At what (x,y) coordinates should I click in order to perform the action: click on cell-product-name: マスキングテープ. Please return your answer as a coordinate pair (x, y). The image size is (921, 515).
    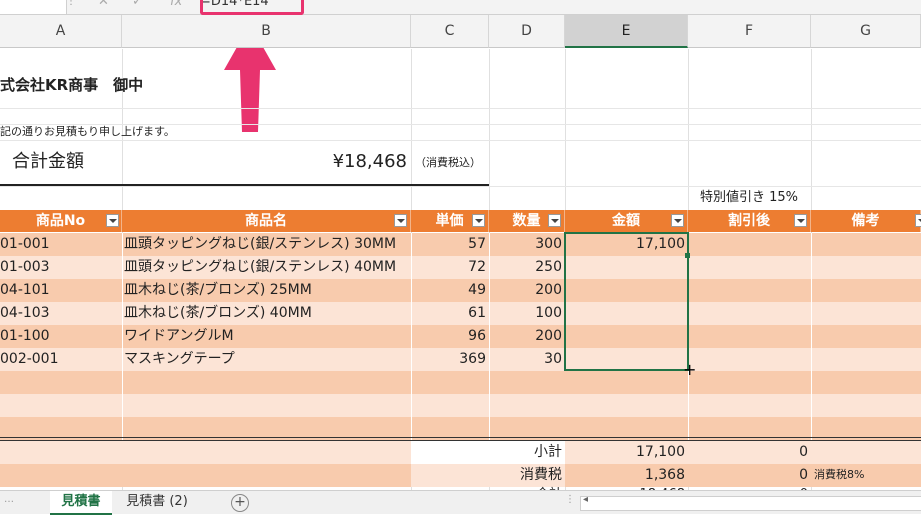
    Looking at the image, I should click on (267, 359).